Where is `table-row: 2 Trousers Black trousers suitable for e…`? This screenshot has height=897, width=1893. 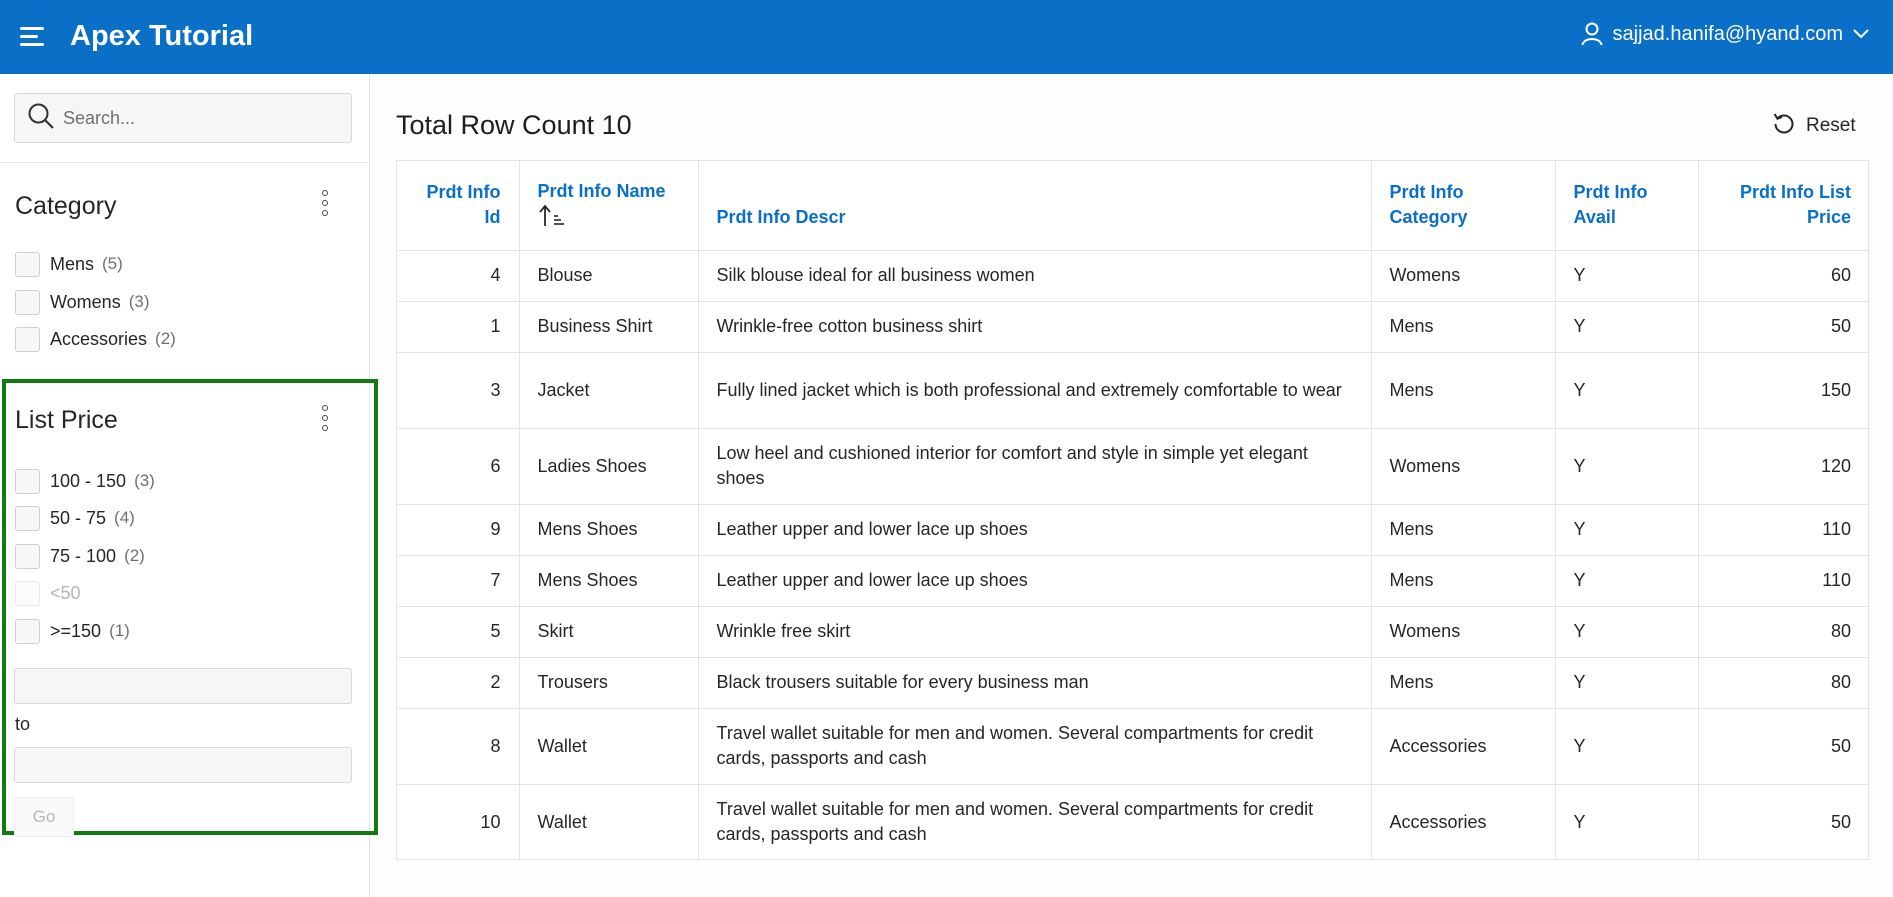
table-row: 2 Trousers Black trousers suitable for e… is located at coordinates (1133, 683).